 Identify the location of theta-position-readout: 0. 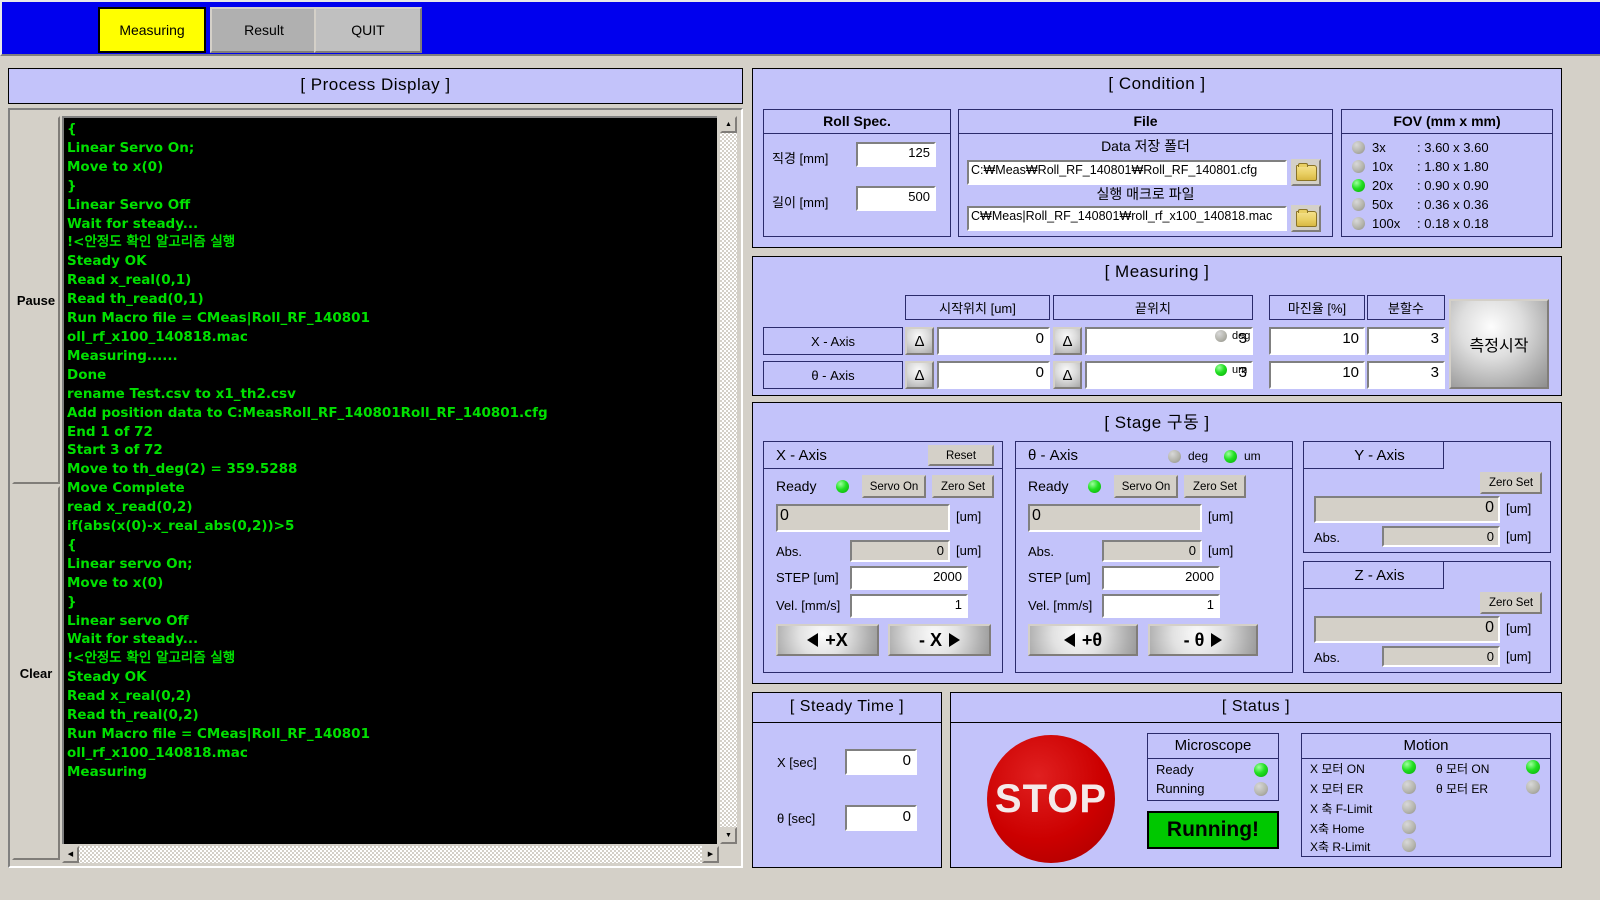
(1115, 518).